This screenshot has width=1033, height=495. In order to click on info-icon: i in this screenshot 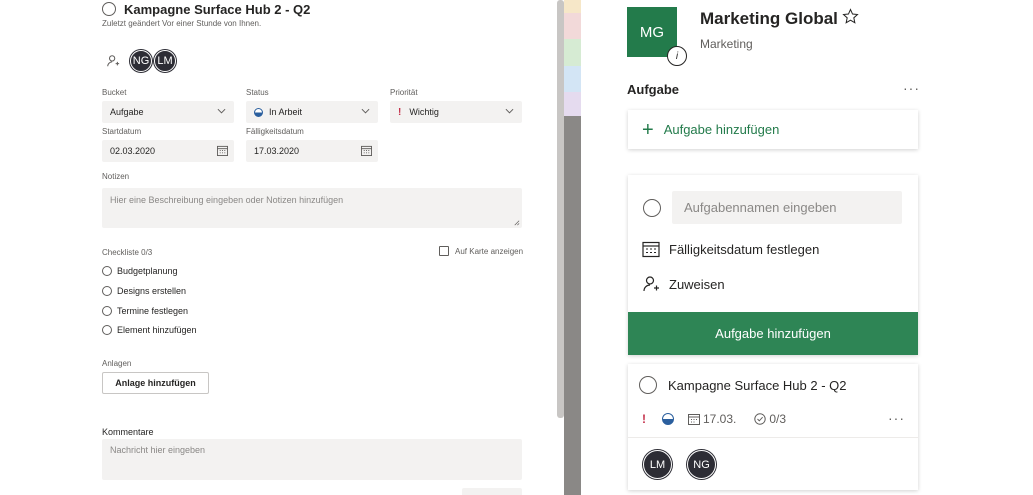, I will do `click(677, 56)`.